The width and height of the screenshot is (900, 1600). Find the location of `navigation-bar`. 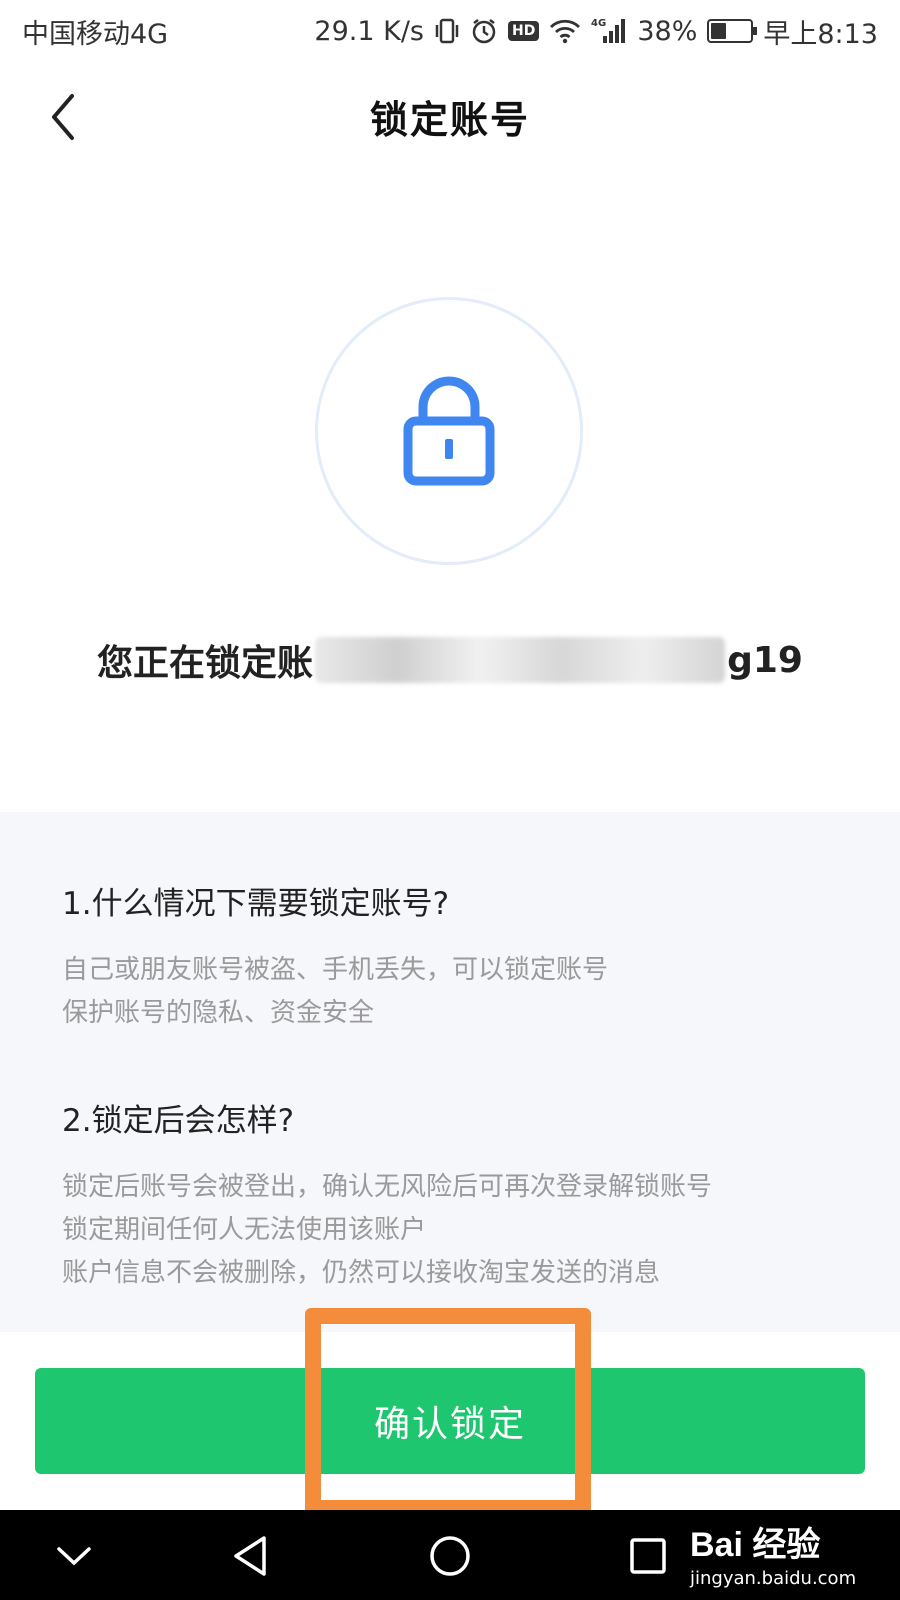

navigation-bar is located at coordinates (450, 1555).